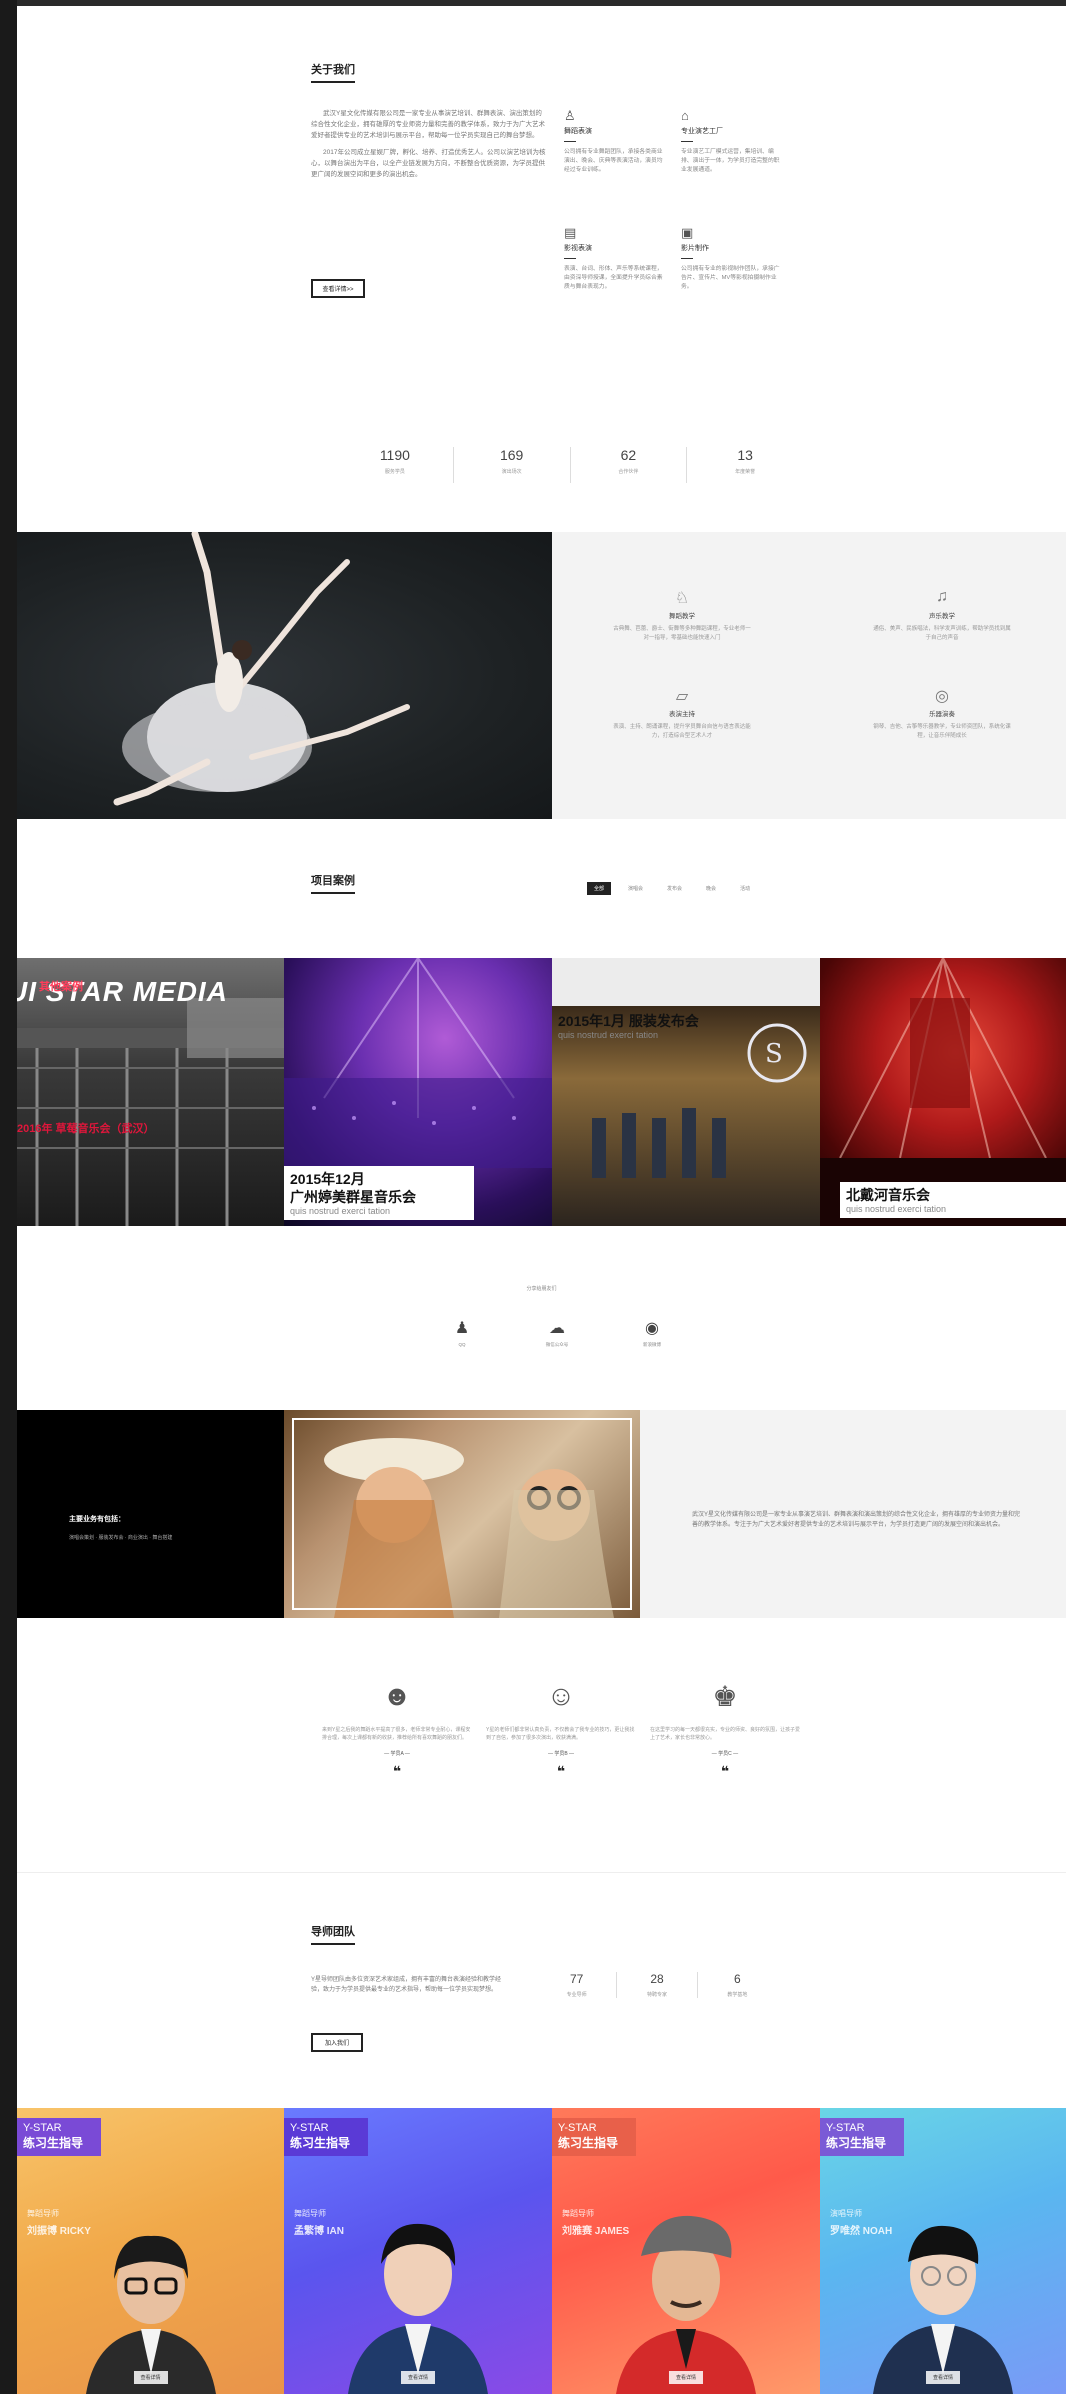  What do you see at coordinates (730, 161) in the screenshot?
I see `feature-desc: 专业演艺工厂模式运营，集培训、编排、演出于一体，为学员打造完整的职业发展通道。` at bounding box center [730, 161].